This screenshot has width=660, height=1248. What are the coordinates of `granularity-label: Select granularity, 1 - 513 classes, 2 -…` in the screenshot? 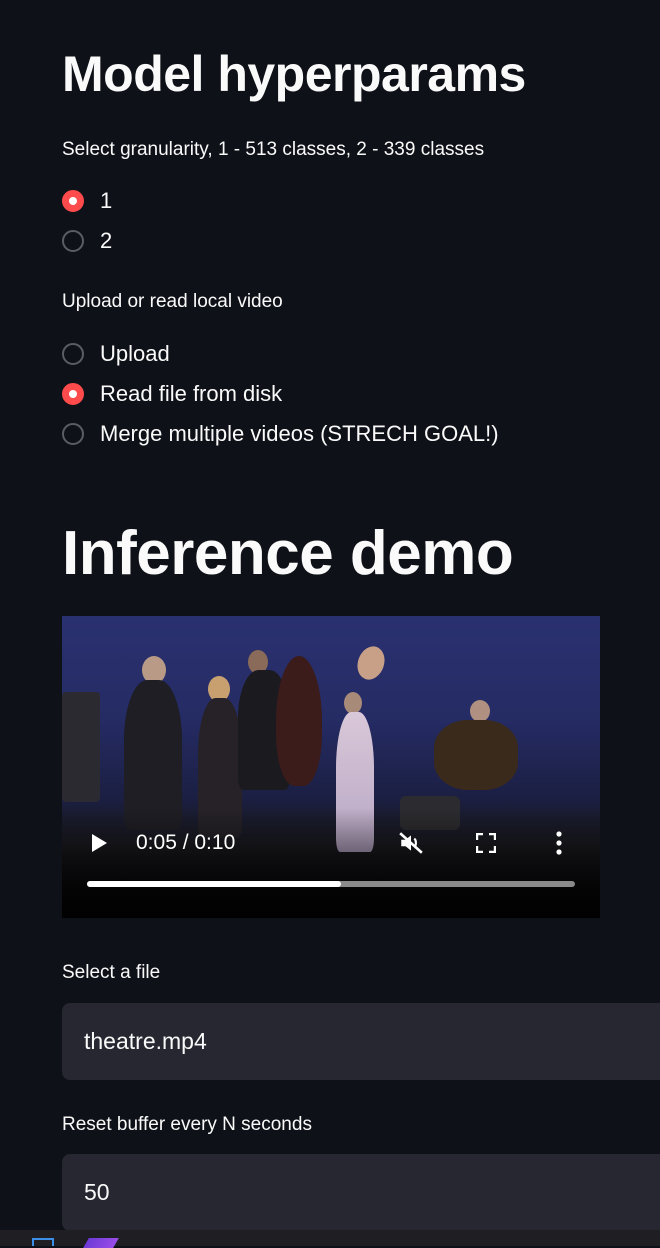 It's located at (273, 149).